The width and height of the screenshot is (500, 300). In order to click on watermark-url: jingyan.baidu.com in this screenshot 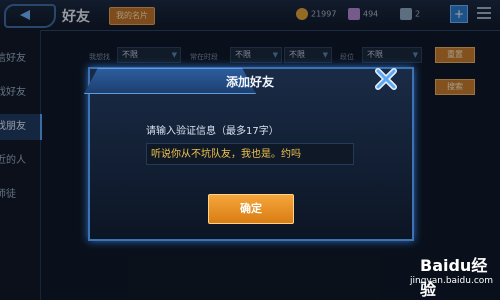, I will do `click(452, 281)`.